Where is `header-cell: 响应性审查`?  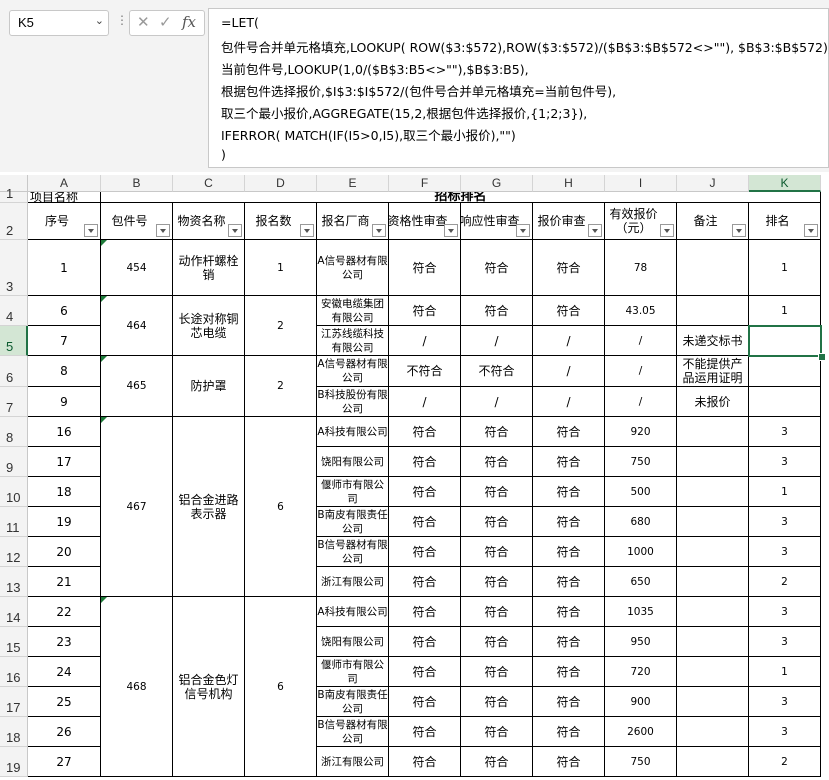
header-cell: 响应性审查 is located at coordinates (497, 221).